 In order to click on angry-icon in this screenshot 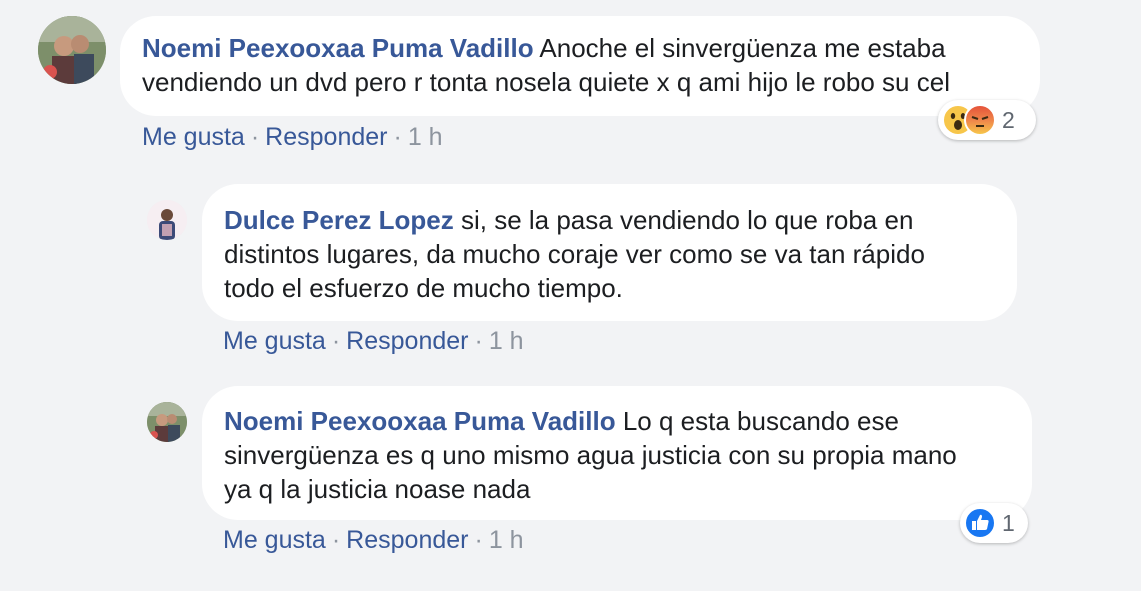, I will do `click(980, 120)`.